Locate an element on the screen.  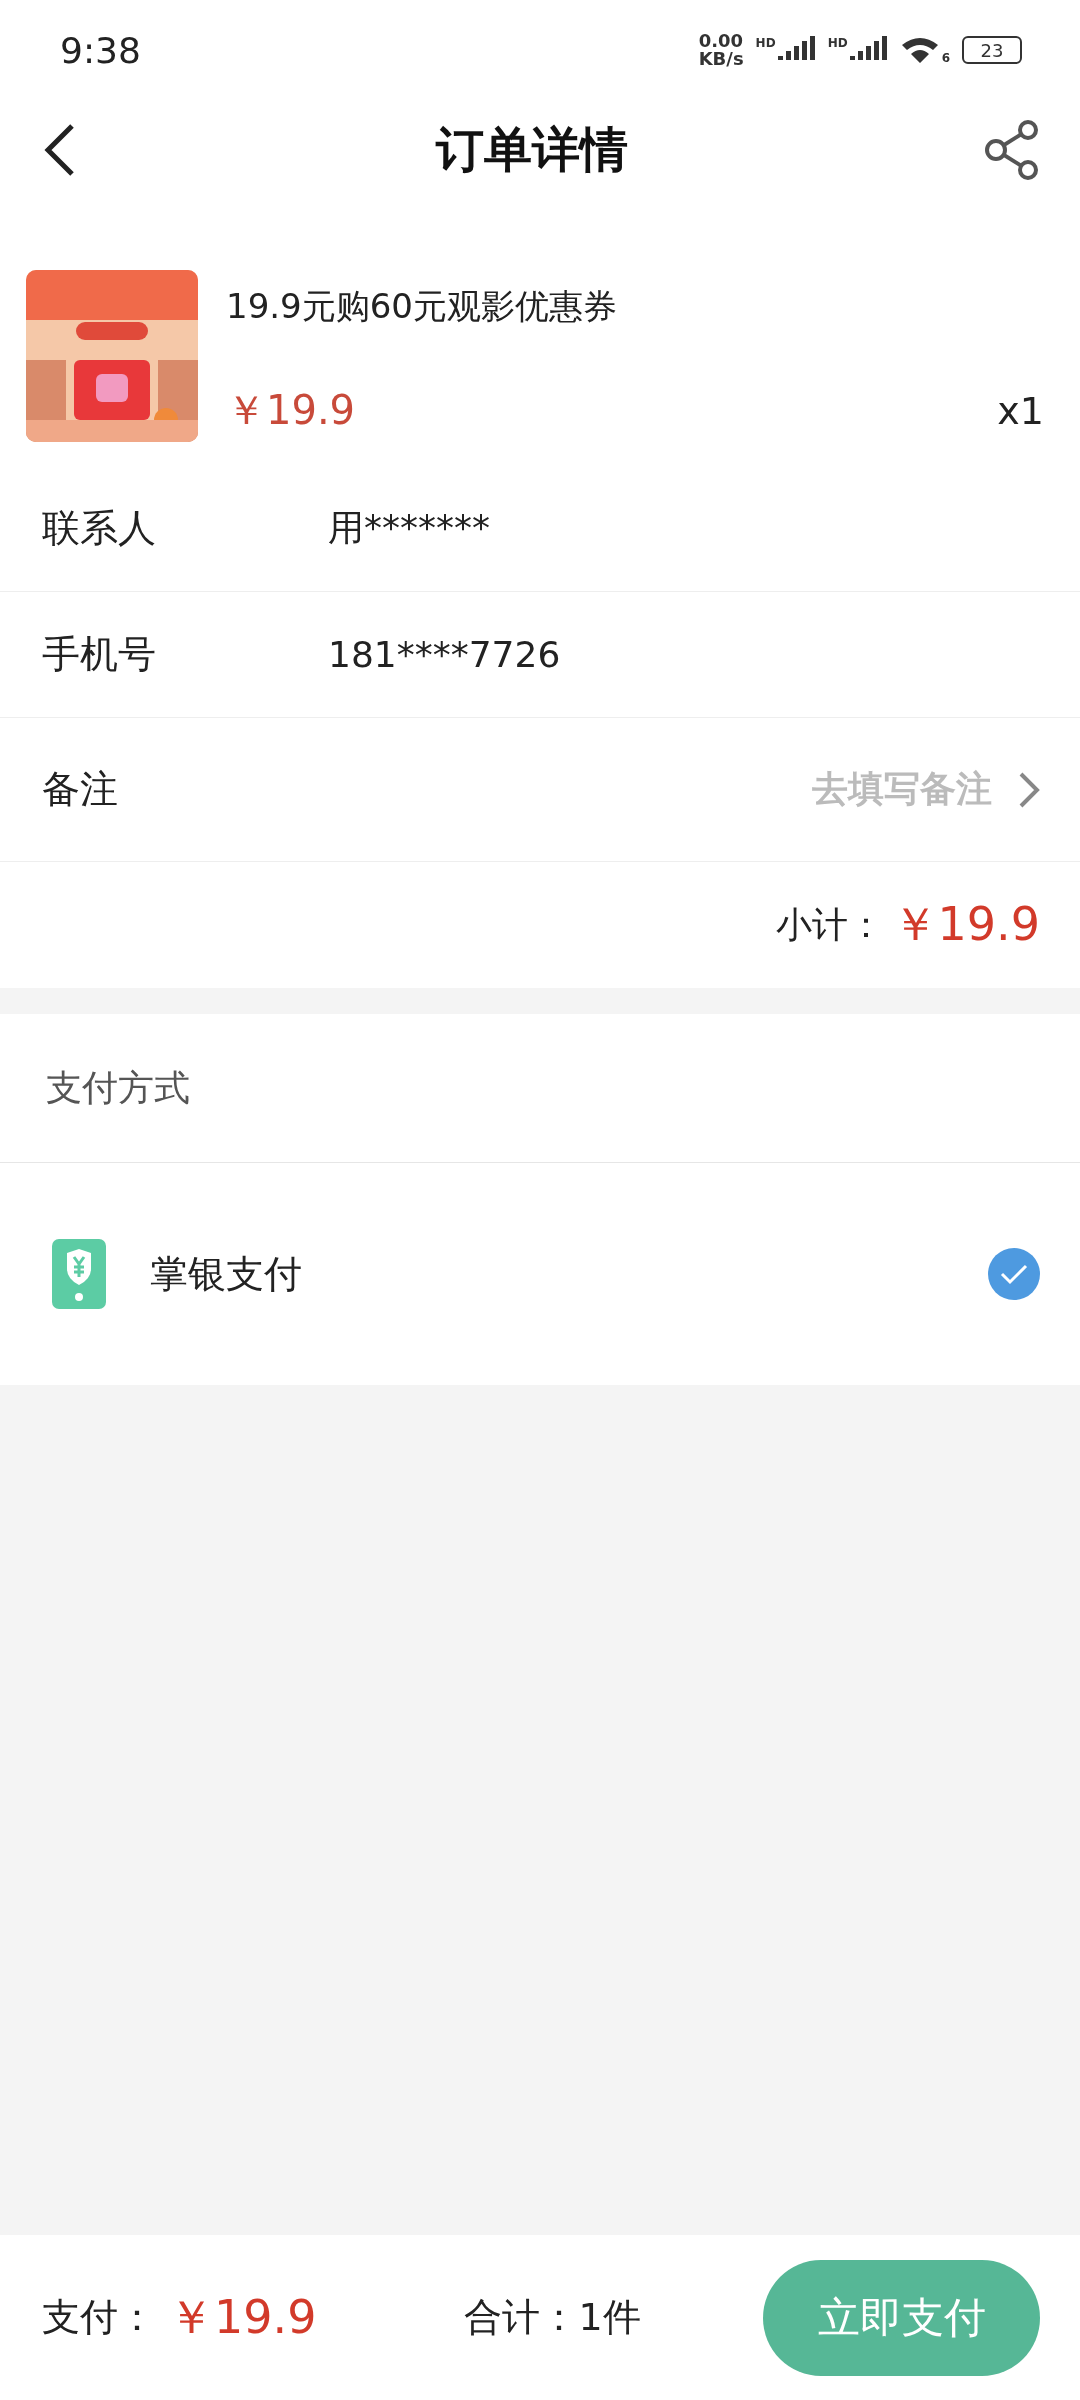
product-name: 19.9元购60元观影优惠券 is located at coordinates (422, 306).